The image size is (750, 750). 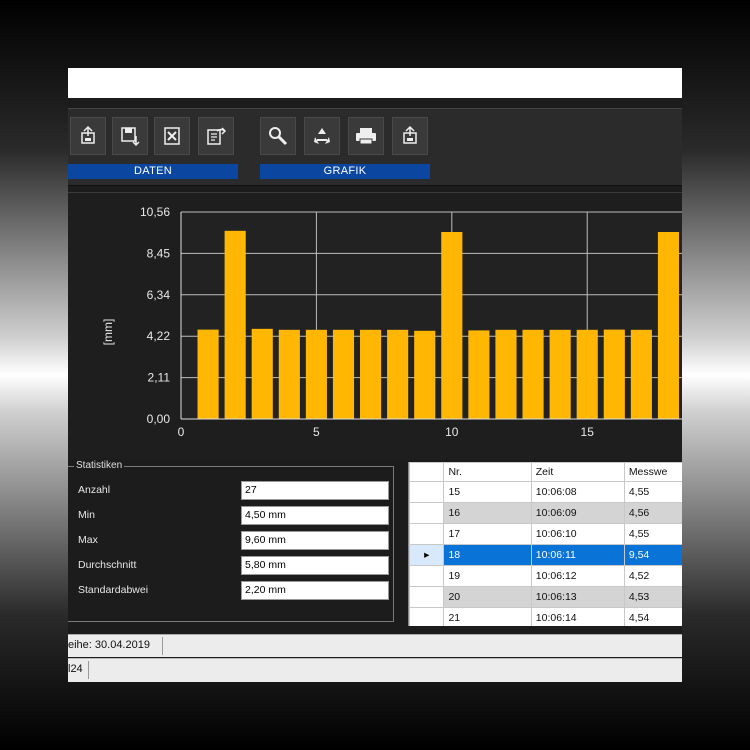 I want to click on status-separator, so click(x=162, y=646).